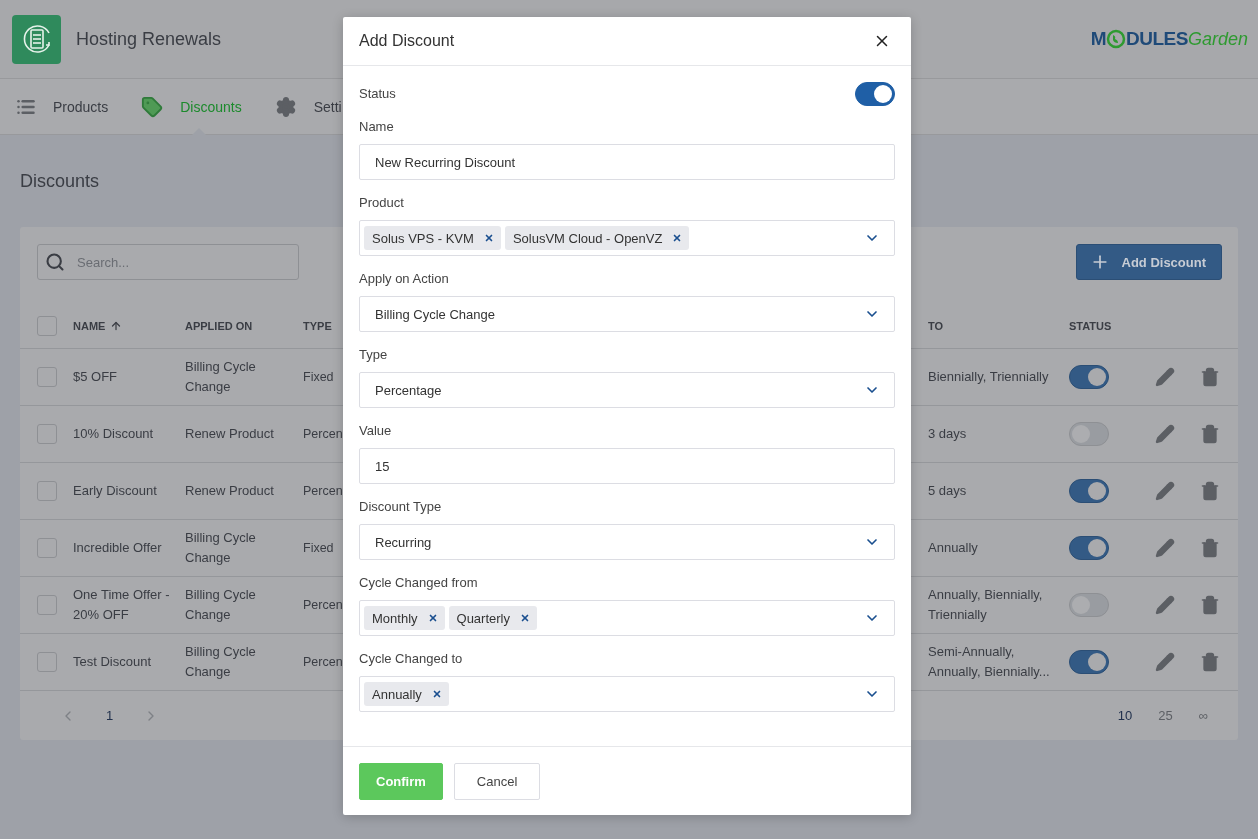 The height and width of the screenshot is (839, 1258). Describe the element at coordinates (129, 325) in the screenshot. I see `column-header: NAME` at that location.